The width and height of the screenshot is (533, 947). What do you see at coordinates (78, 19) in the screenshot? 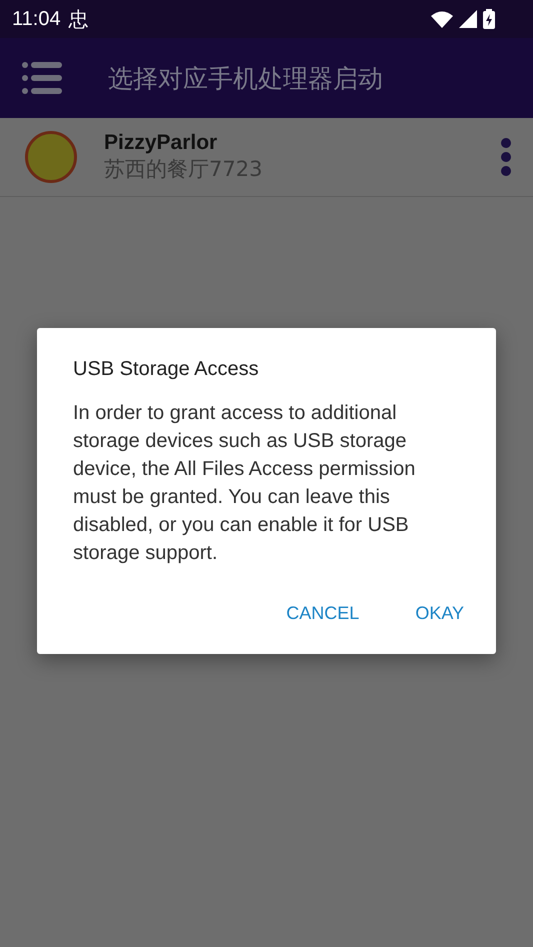
I see `notification-icon: 忠` at bounding box center [78, 19].